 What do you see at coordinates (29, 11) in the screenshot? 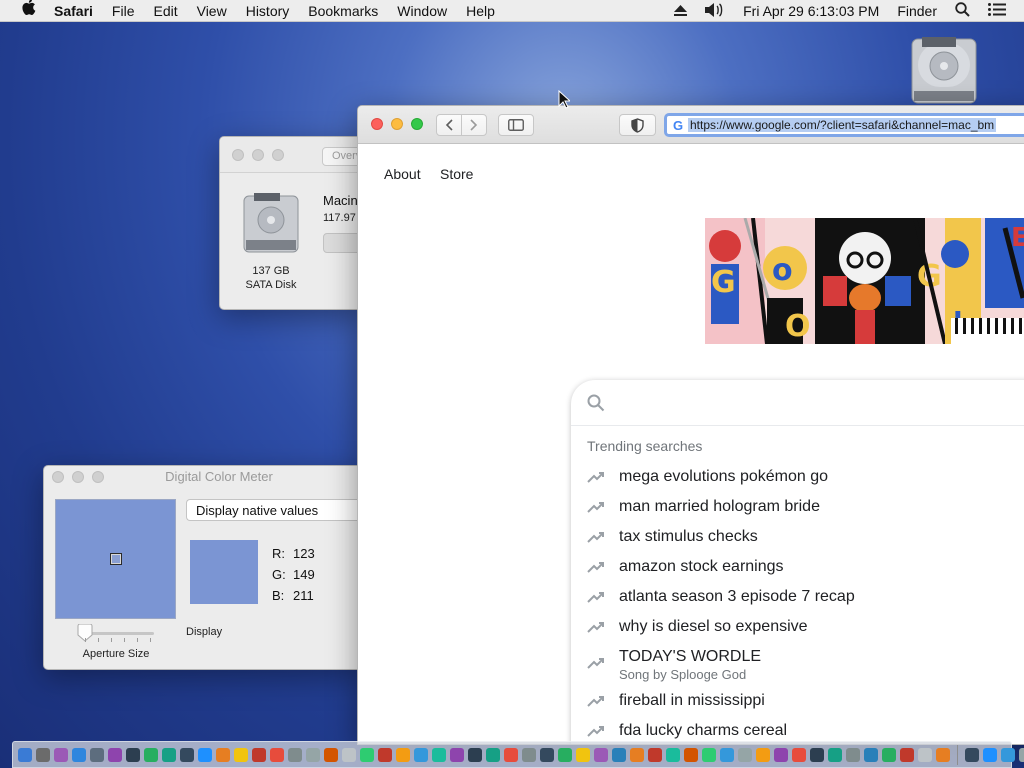
I see `apple-icon` at bounding box center [29, 11].